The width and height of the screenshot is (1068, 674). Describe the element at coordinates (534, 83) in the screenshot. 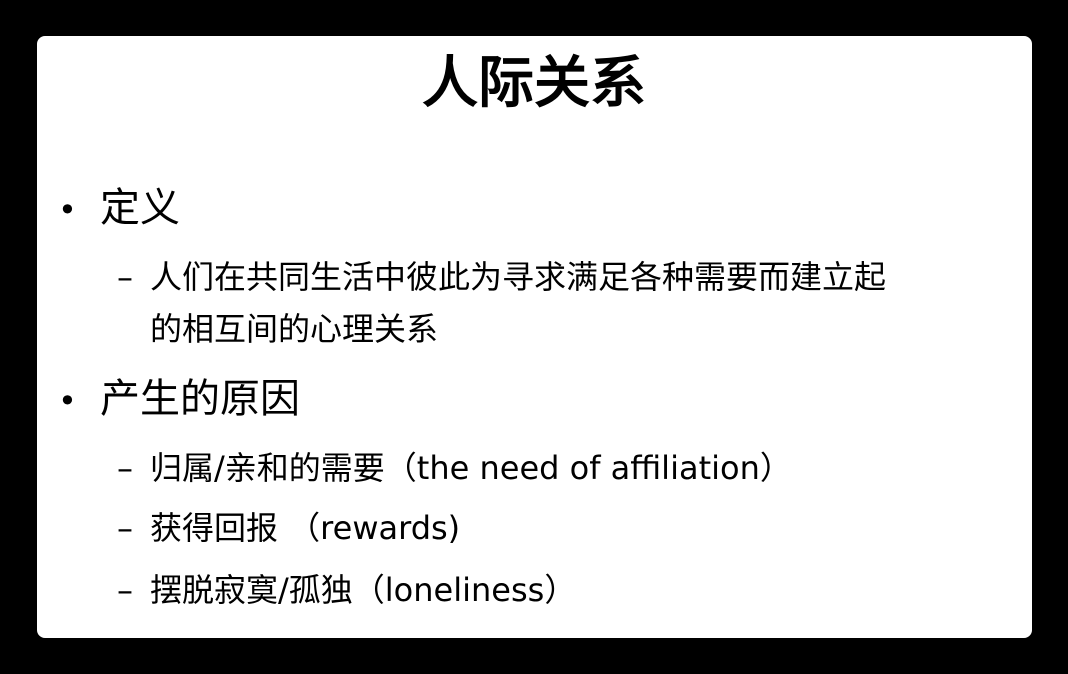

I see `slide-title: 人际关系` at that location.